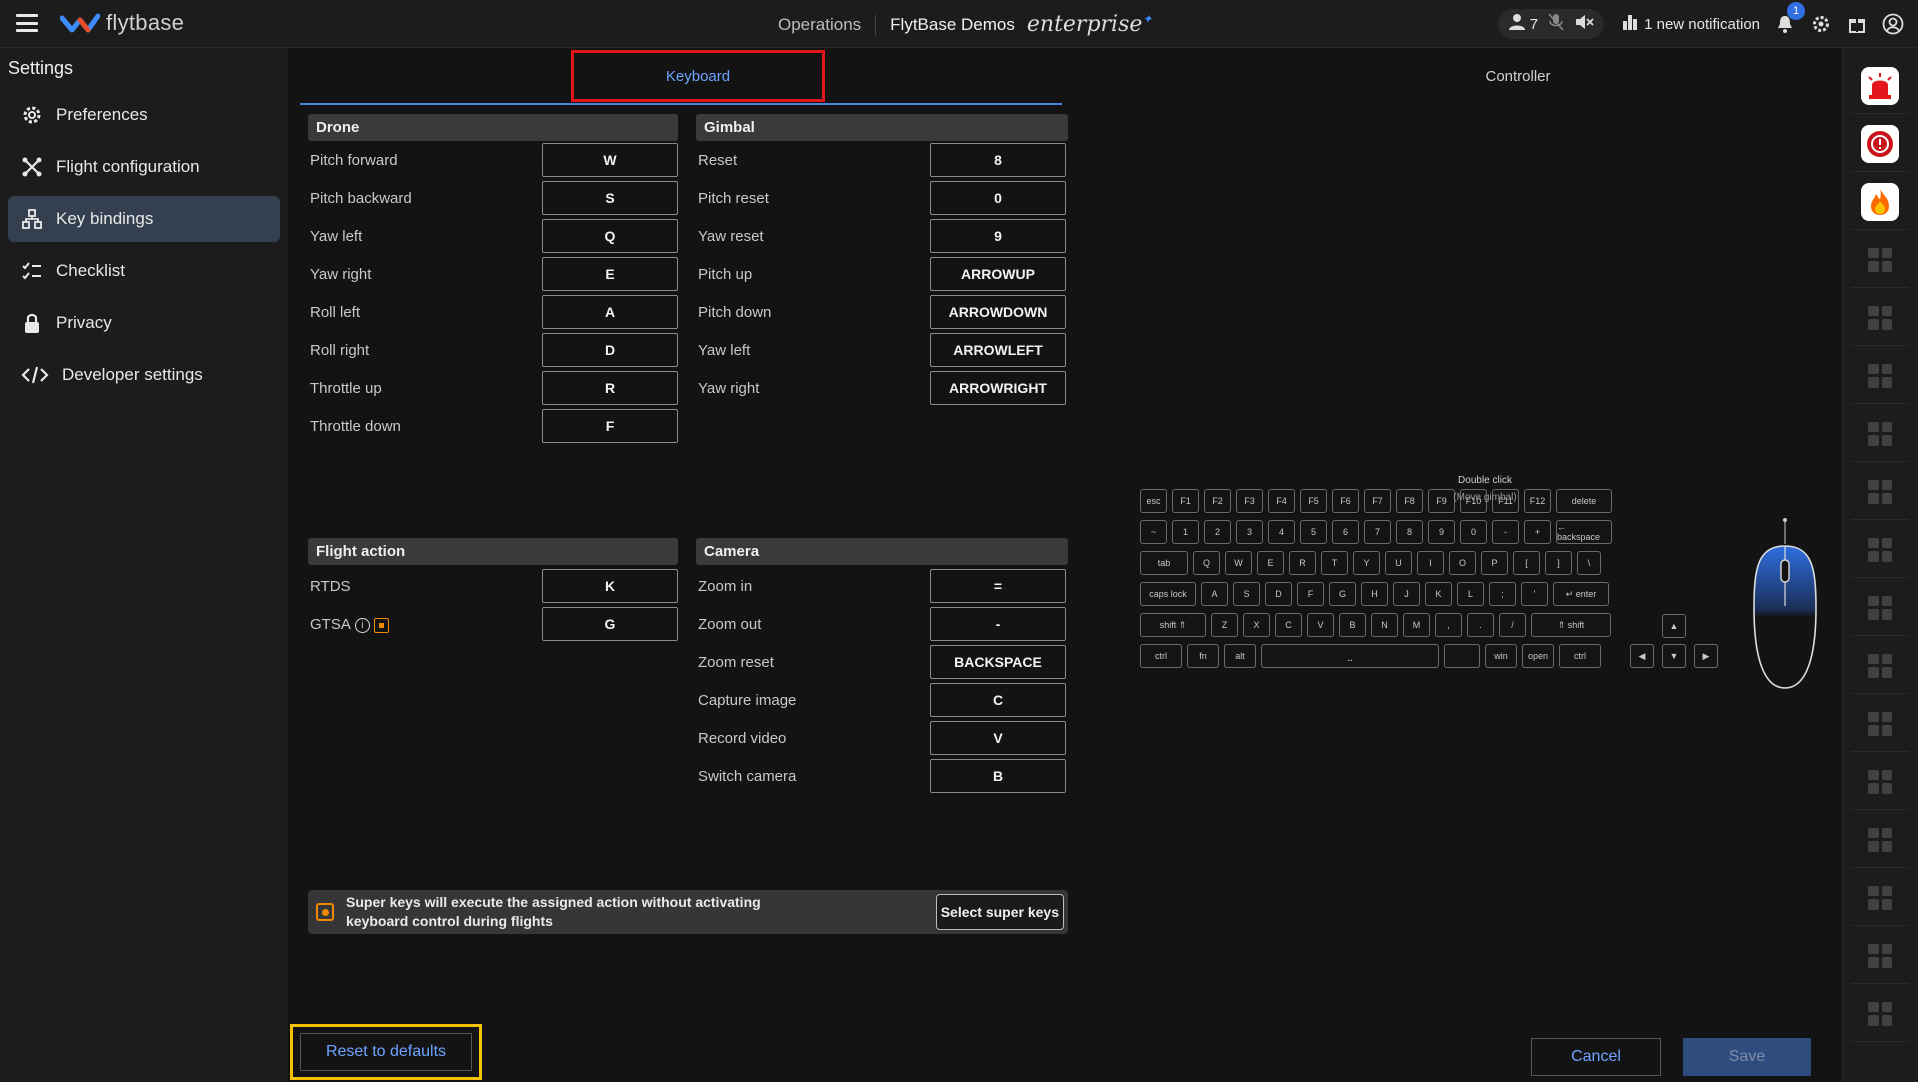 The height and width of the screenshot is (1082, 1918). I want to click on binding-label-drone-pitch-forward: Pitch forward, so click(354, 160).